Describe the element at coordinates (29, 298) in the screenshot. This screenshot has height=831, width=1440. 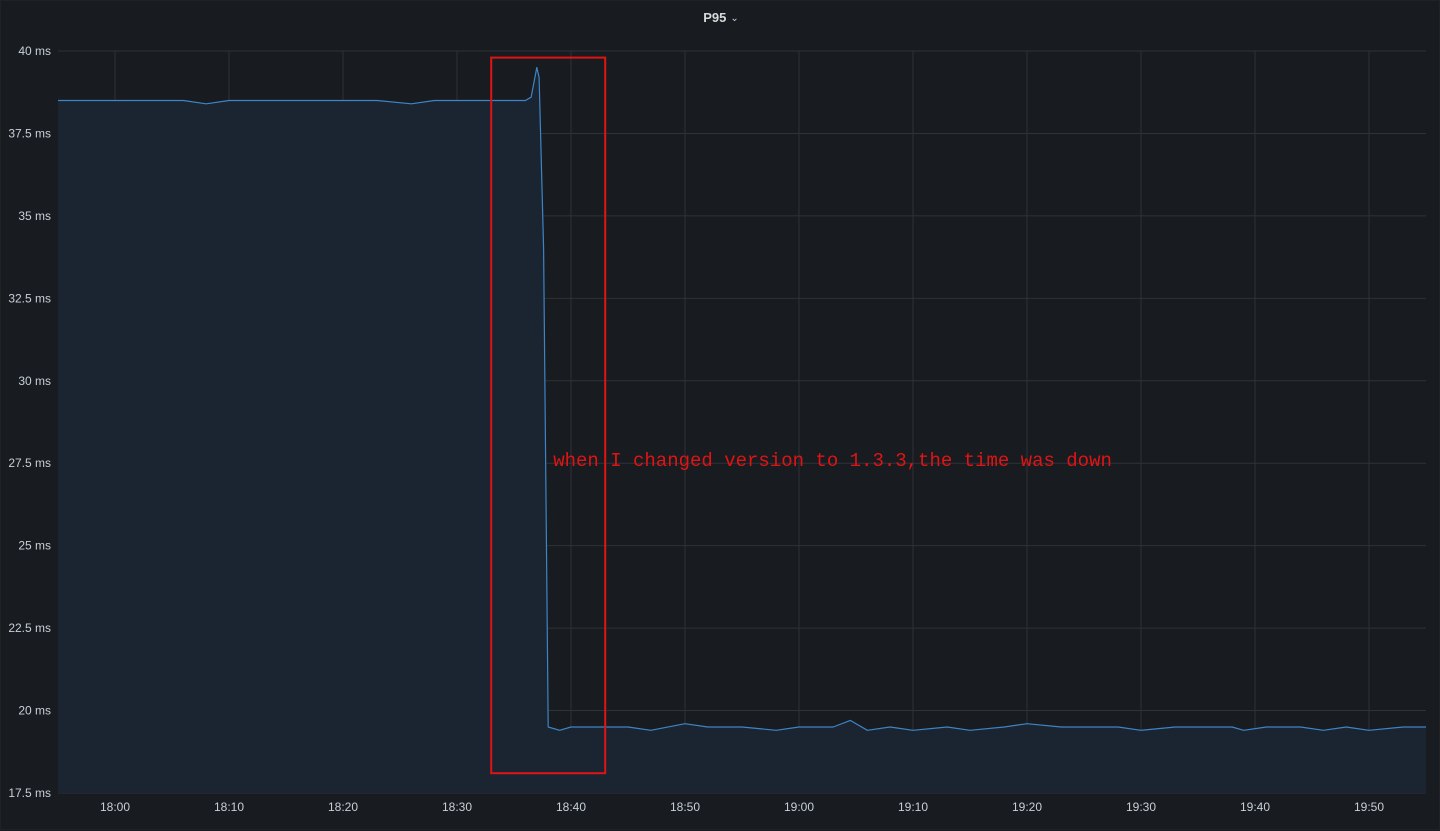
I see `y-tick-label: 32.5 ms` at that location.